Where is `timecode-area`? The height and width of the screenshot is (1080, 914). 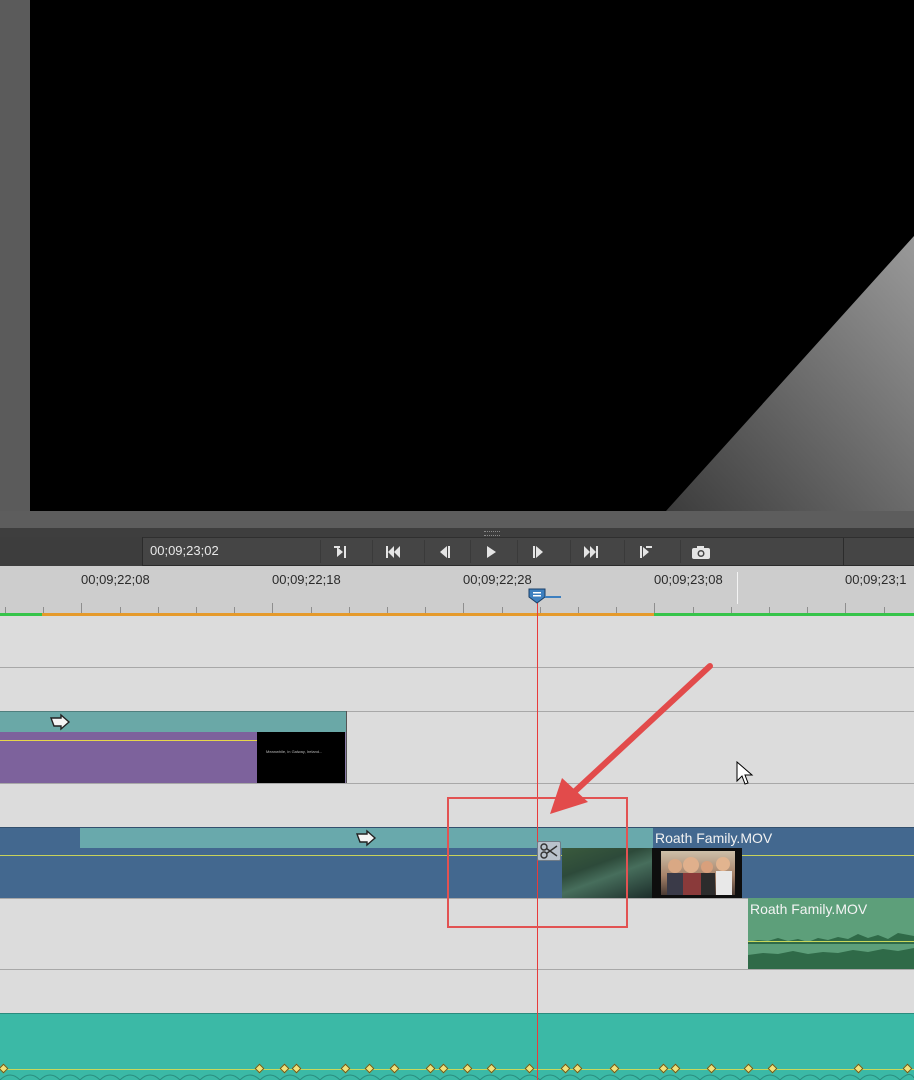
timecode-area is located at coordinates (71, 551).